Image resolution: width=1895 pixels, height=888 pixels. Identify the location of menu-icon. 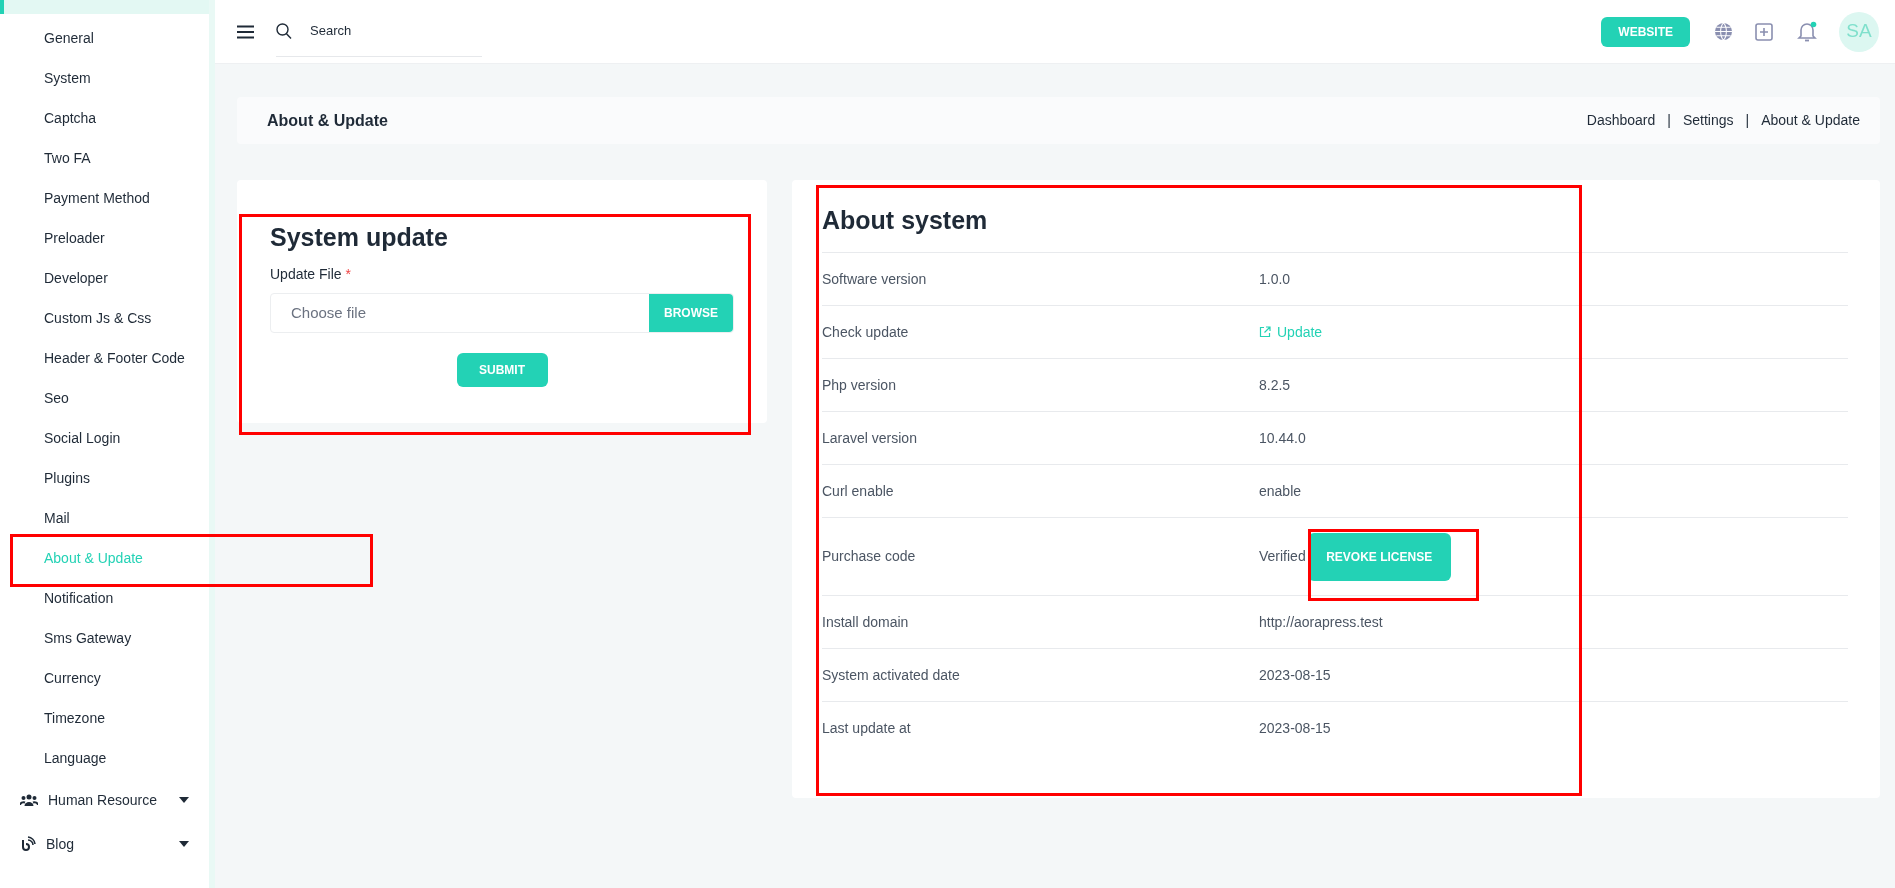
(245, 31).